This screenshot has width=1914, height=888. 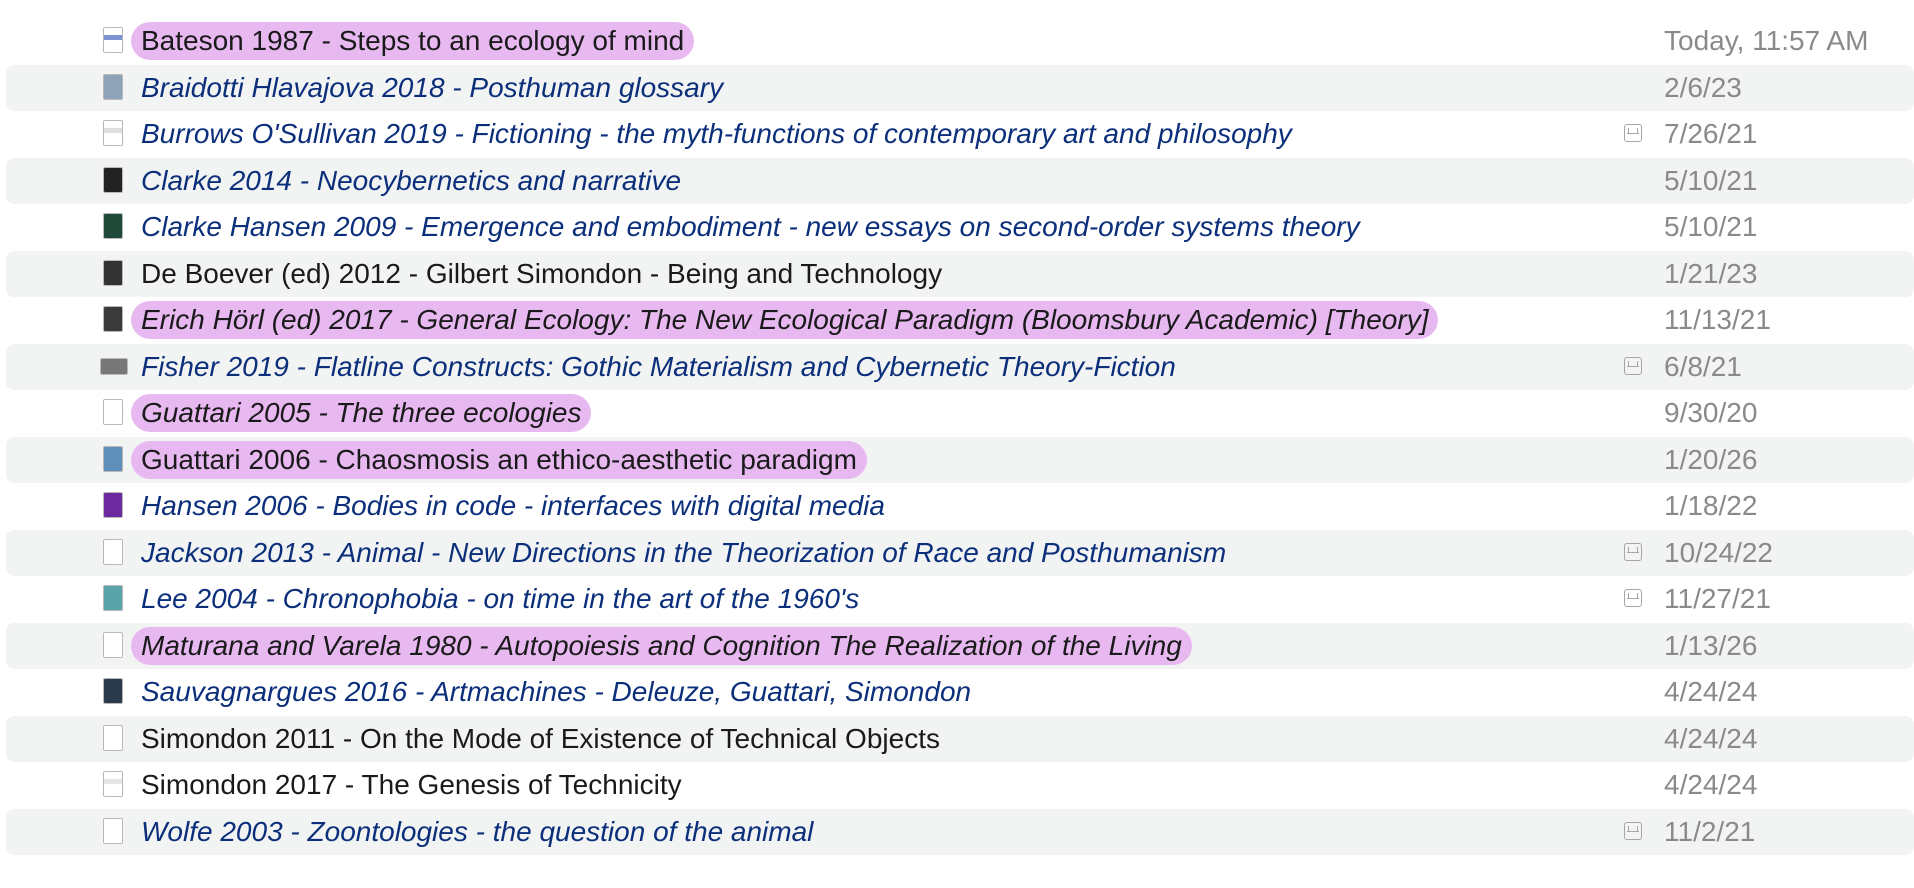 What do you see at coordinates (1703, 87) in the screenshot?
I see `date-modified: 2/6/23` at bounding box center [1703, 87].